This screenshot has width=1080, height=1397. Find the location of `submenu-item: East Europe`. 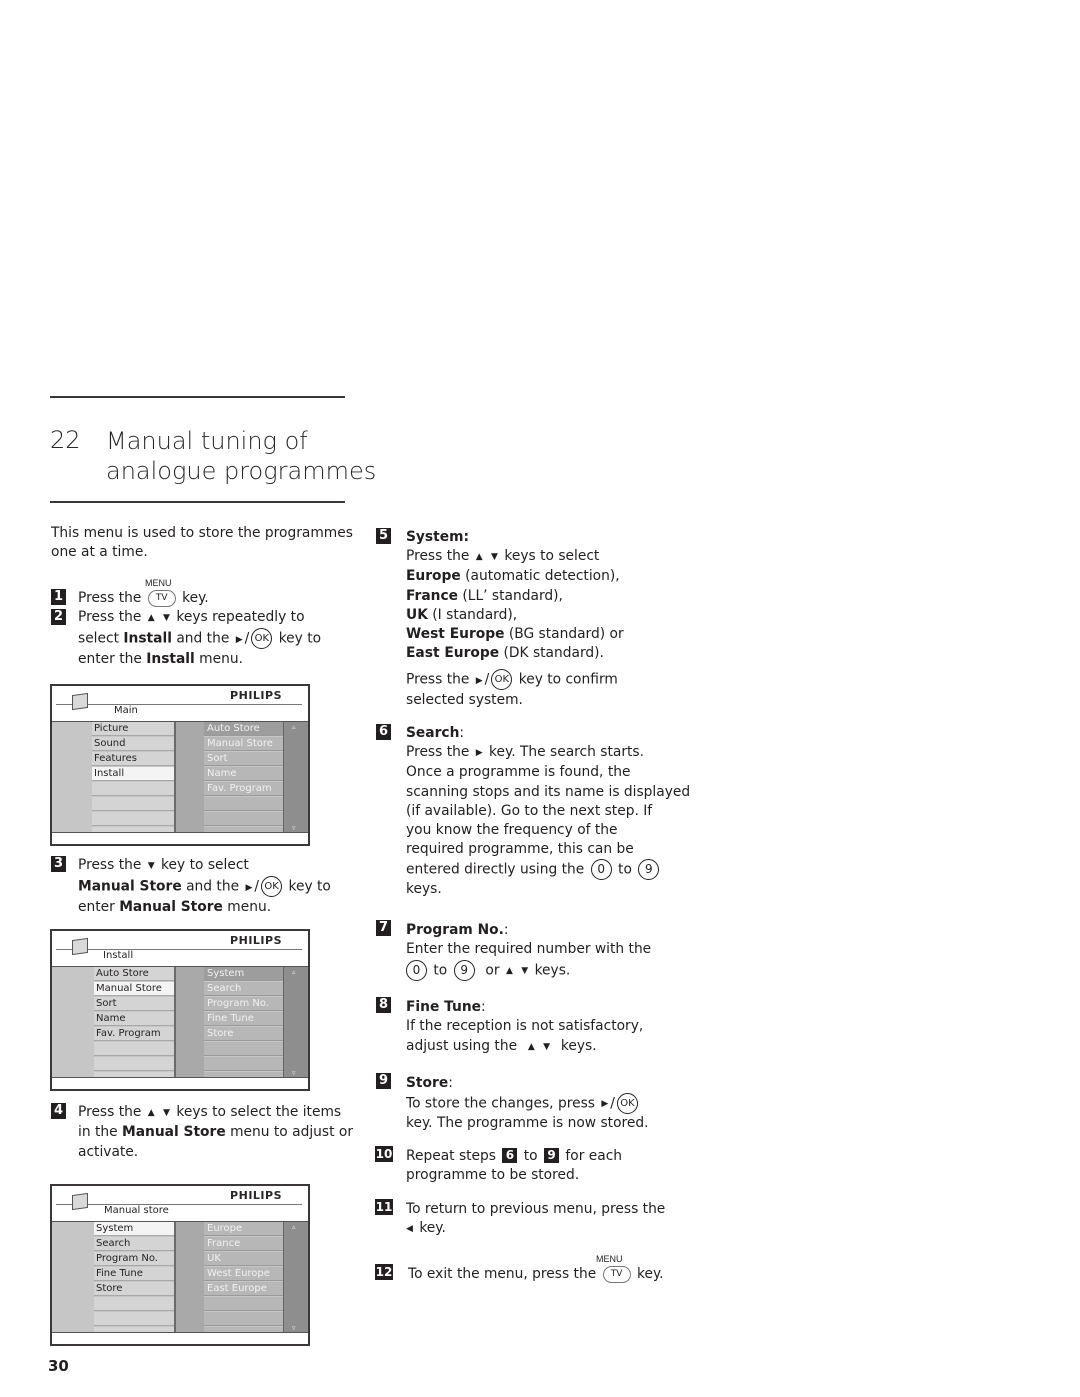

submenu-item: East Europe is located at coordinates (244, 1289).